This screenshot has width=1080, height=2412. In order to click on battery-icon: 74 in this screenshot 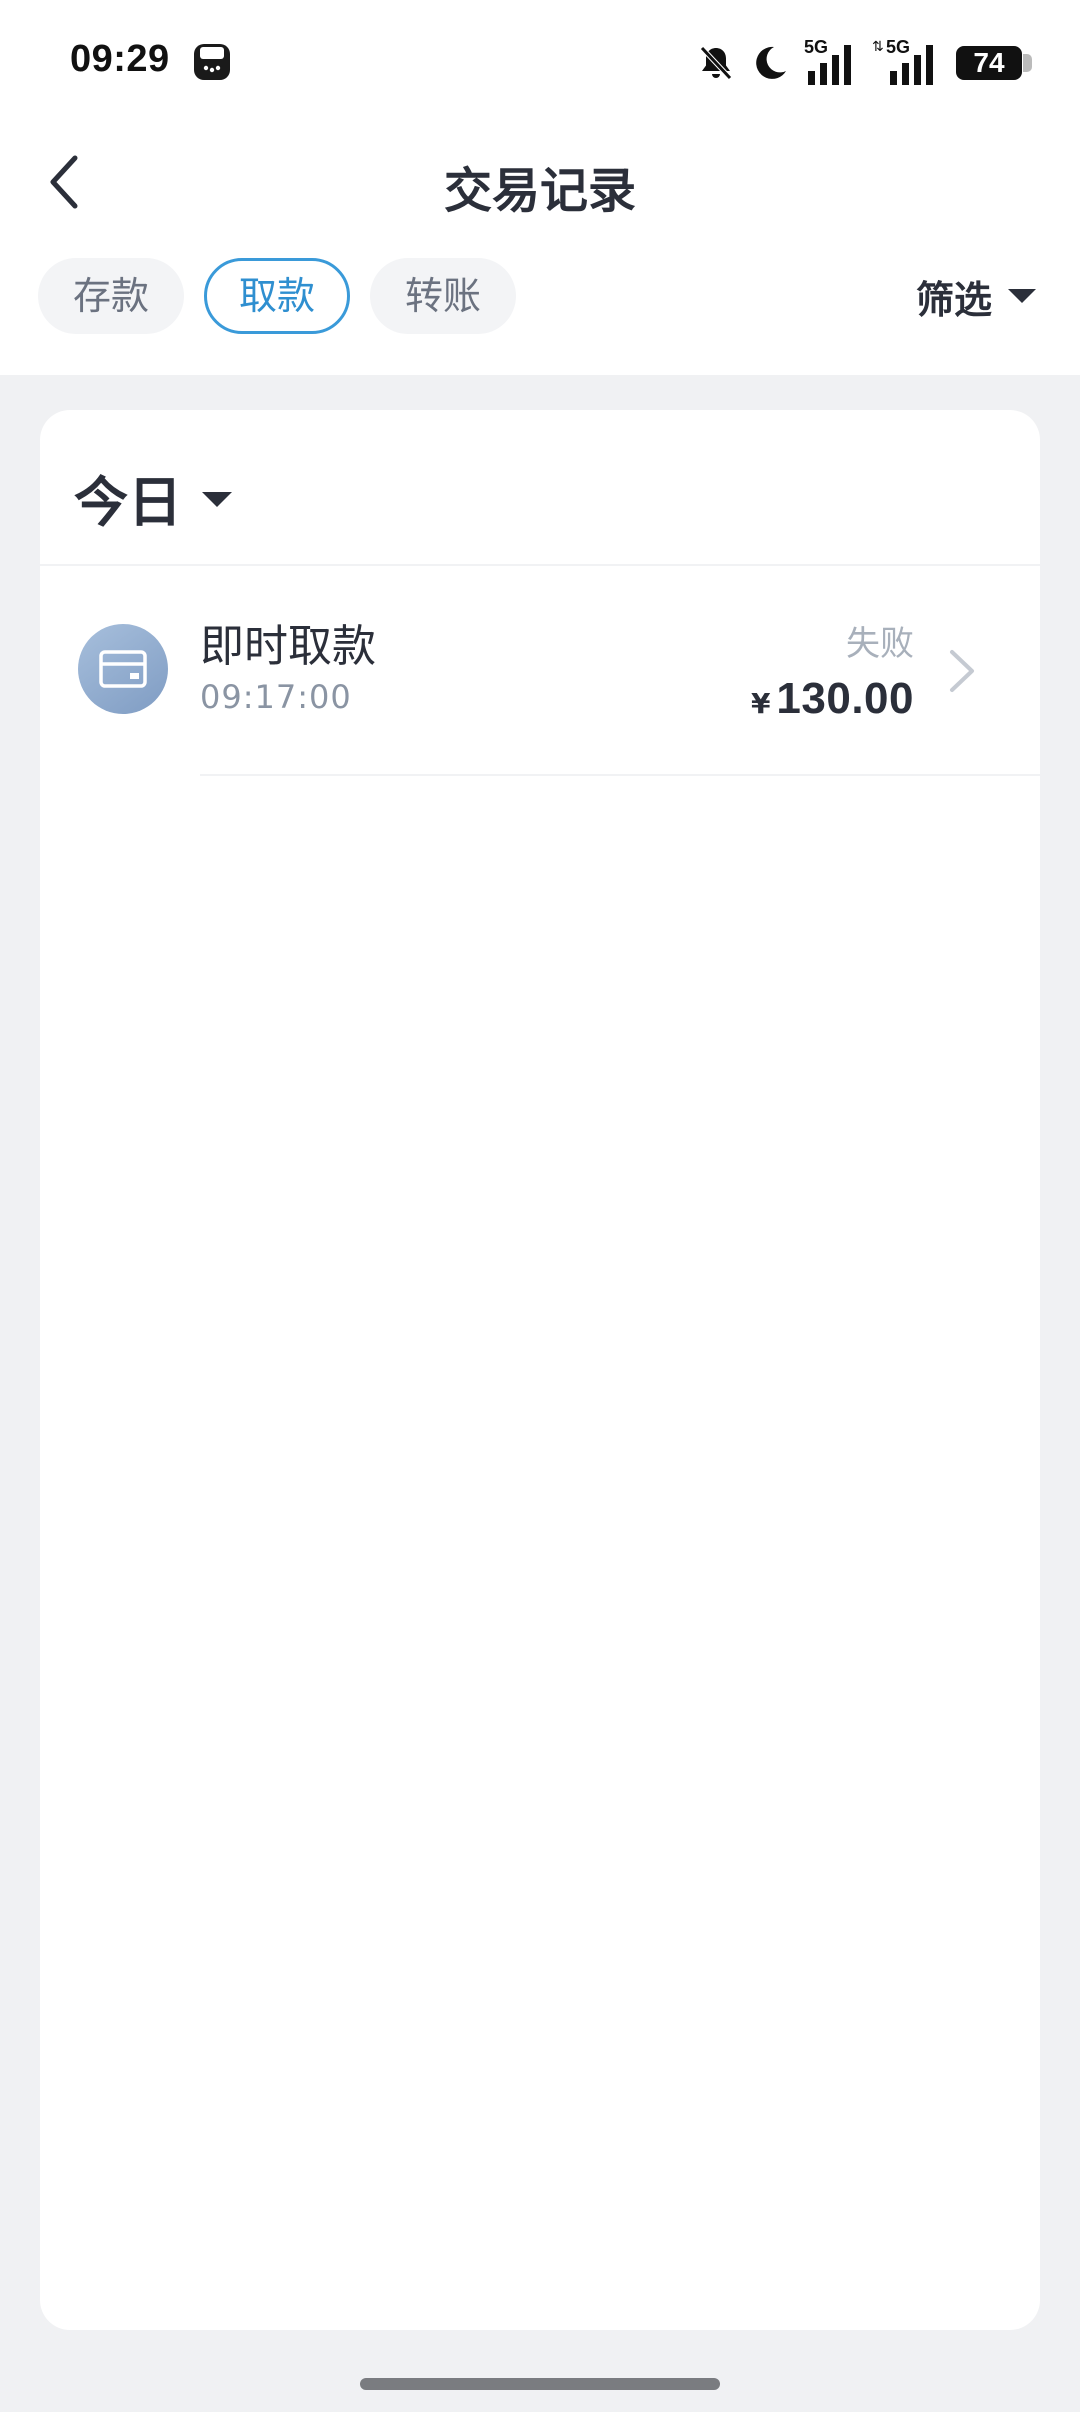, I will do `click(994, 63)`.